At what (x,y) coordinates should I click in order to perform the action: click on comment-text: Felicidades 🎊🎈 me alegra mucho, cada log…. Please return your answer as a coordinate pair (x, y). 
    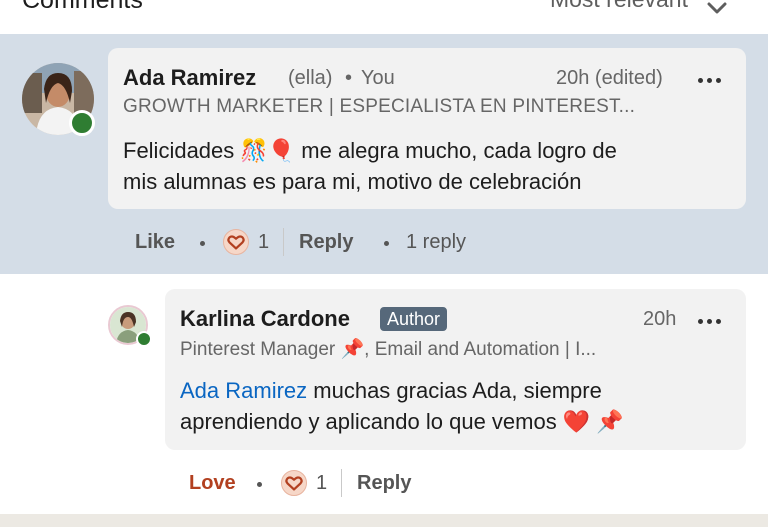
    Looking at the image, I should click on (430, 166).